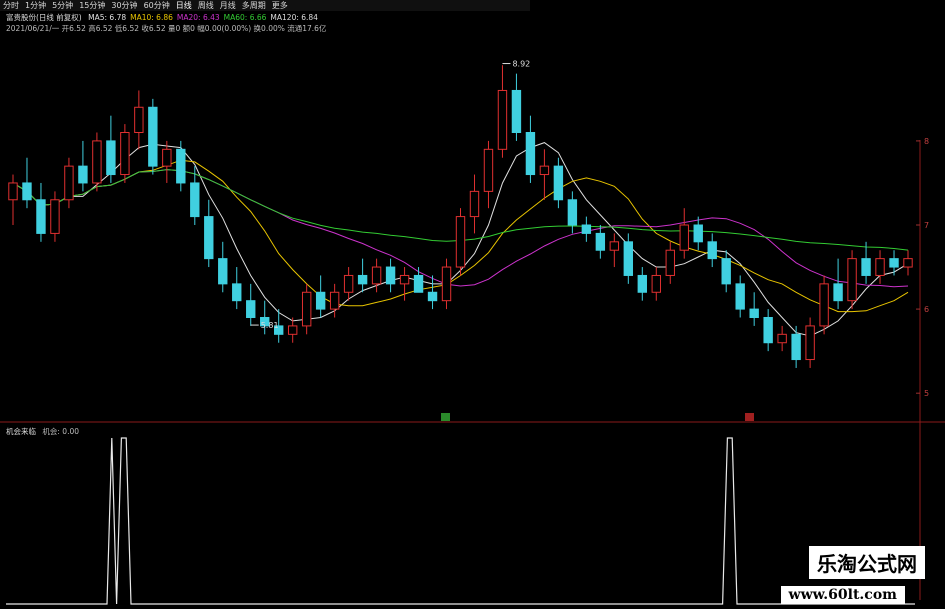 Image resolution: width=945 pixels, height=609 pixels. I want to click on ma-legend-ma120: MA120: 6.84, so click(294, 17).